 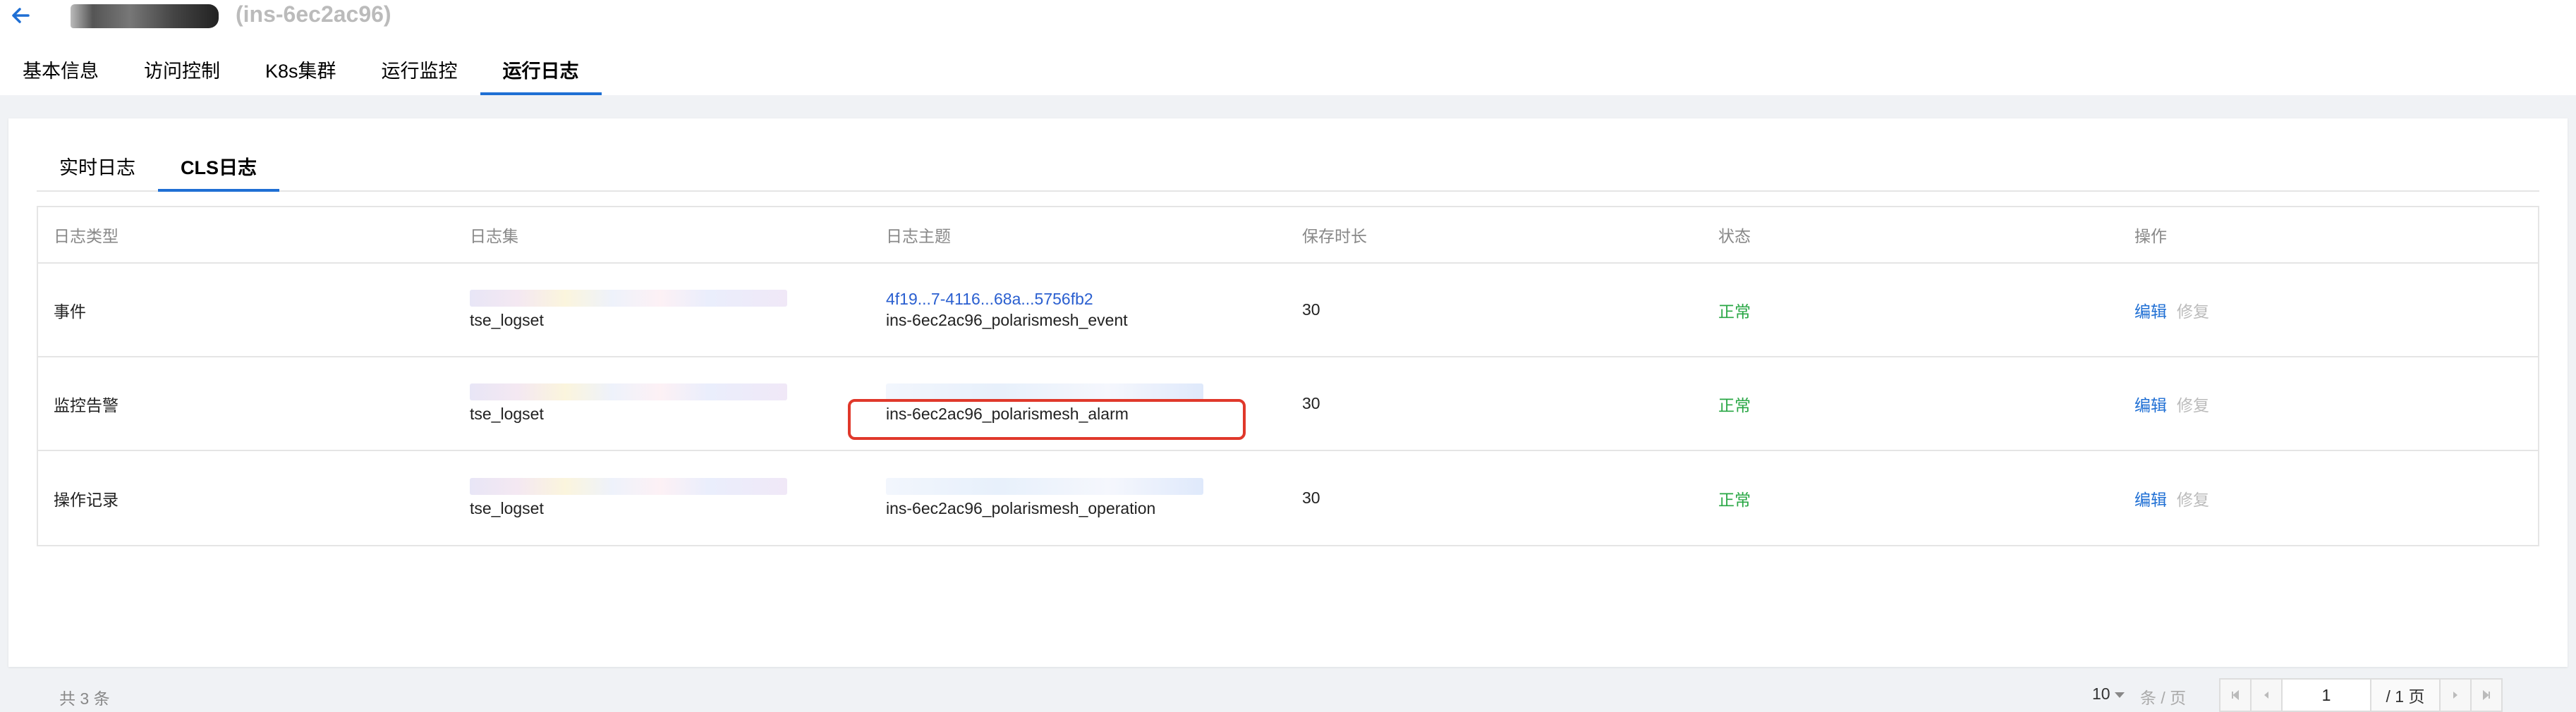 I want to click on sub-tabs: 实时日志 CLS日志, so click(x=1288, y=173).